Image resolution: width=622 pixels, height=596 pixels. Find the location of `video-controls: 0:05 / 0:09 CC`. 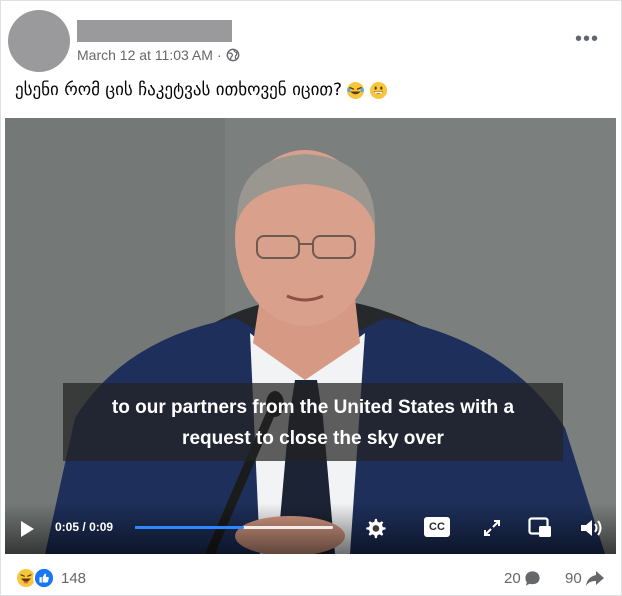

video-controls: 0:05 / 0:09 CC is located at coordinates (310, 528).